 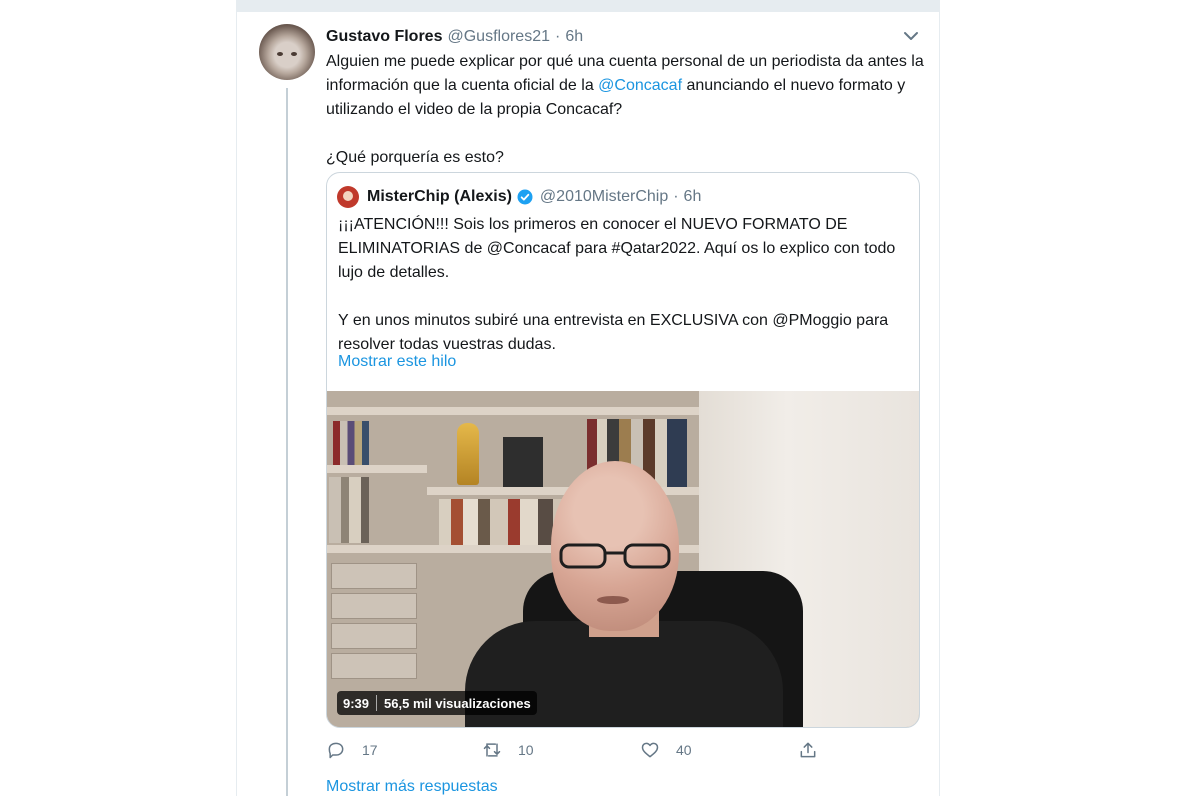 I want to click on video-views: 56,5 mil visualizaciones, so click(x=457, y=703).